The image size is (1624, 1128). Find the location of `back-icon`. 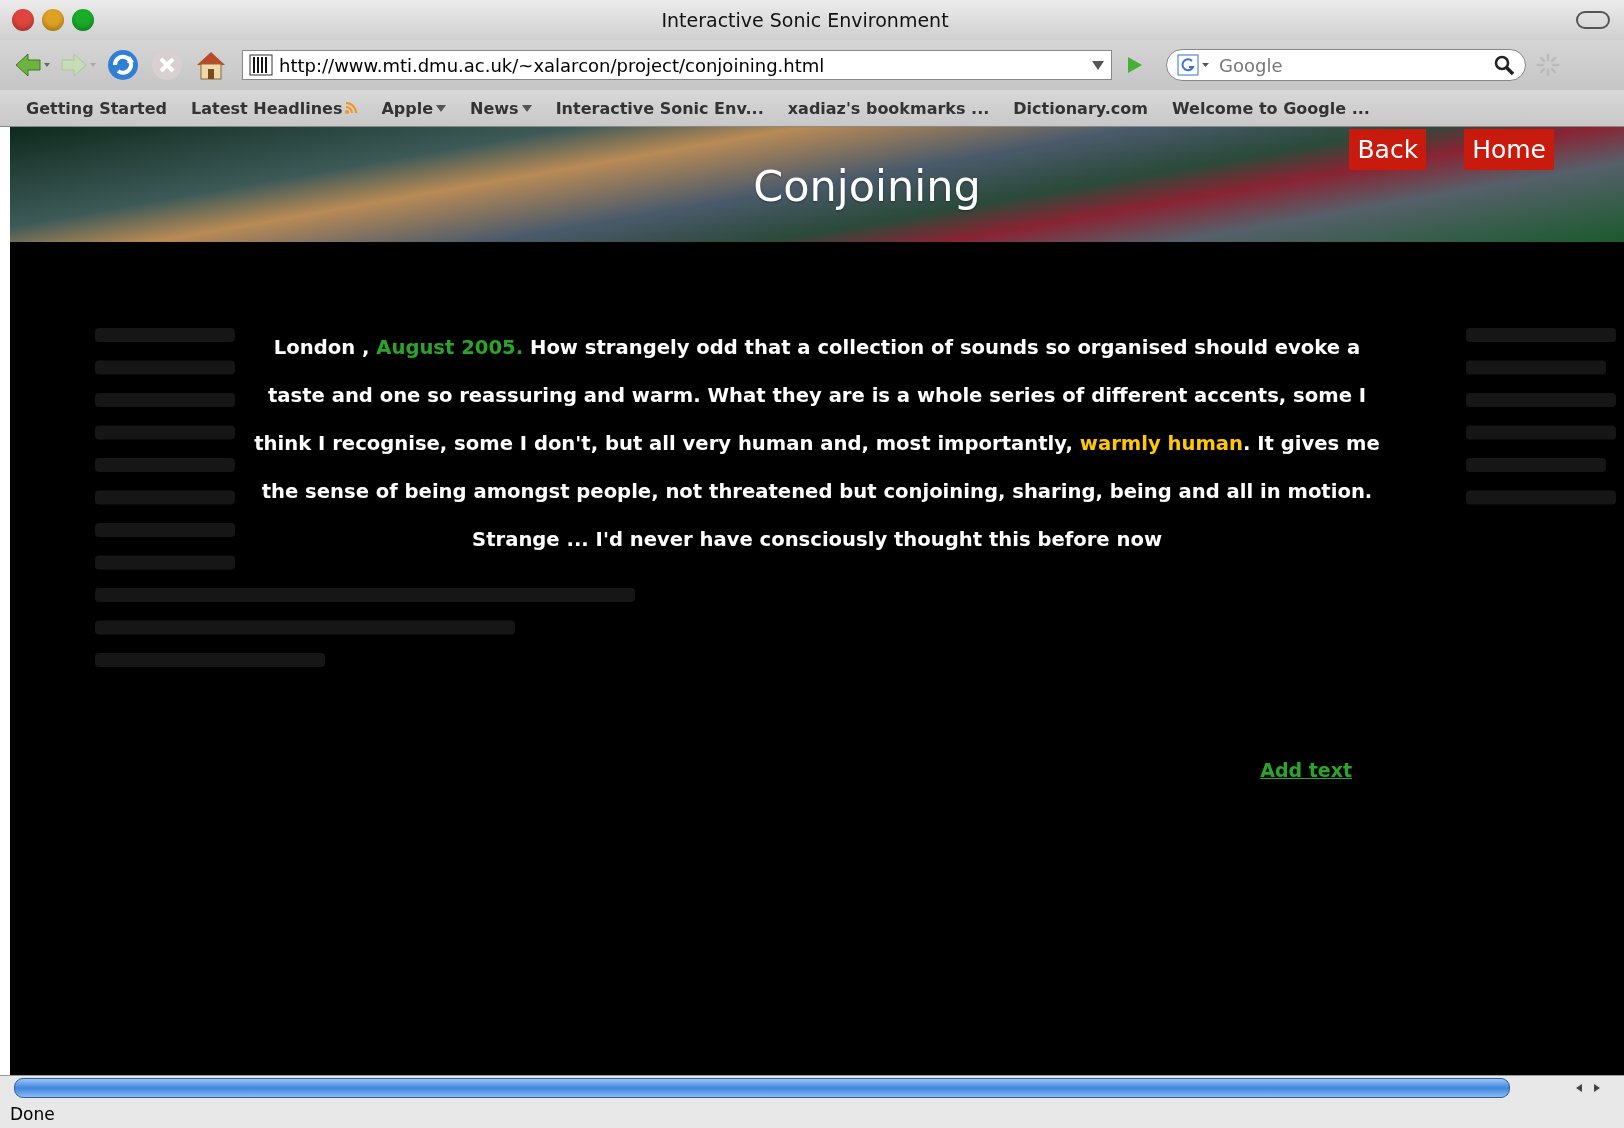

back-icon is located at coordinates (32, 65).